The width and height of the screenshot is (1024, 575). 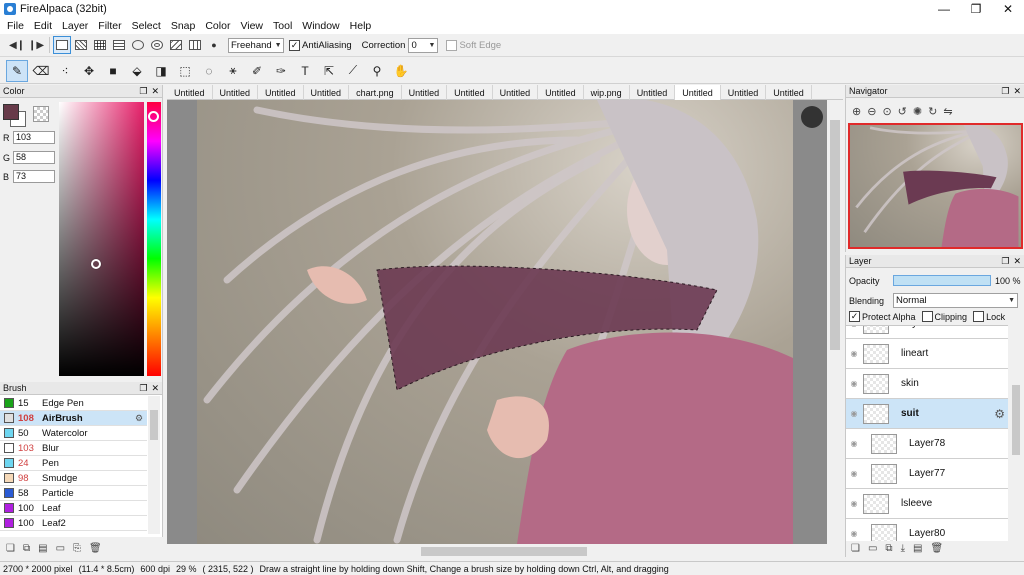 I want to click on menu-view: View, so click(x=251, y=26).